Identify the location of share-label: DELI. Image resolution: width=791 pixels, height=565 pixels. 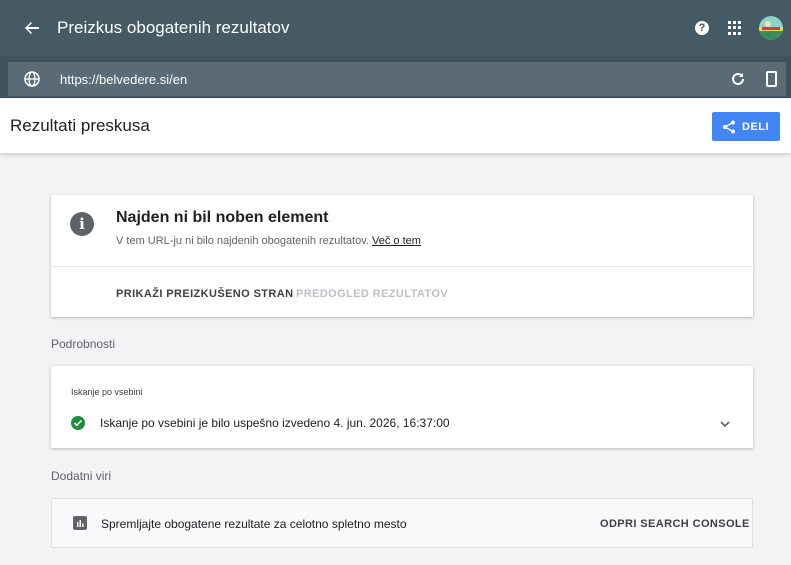
(756, 126).